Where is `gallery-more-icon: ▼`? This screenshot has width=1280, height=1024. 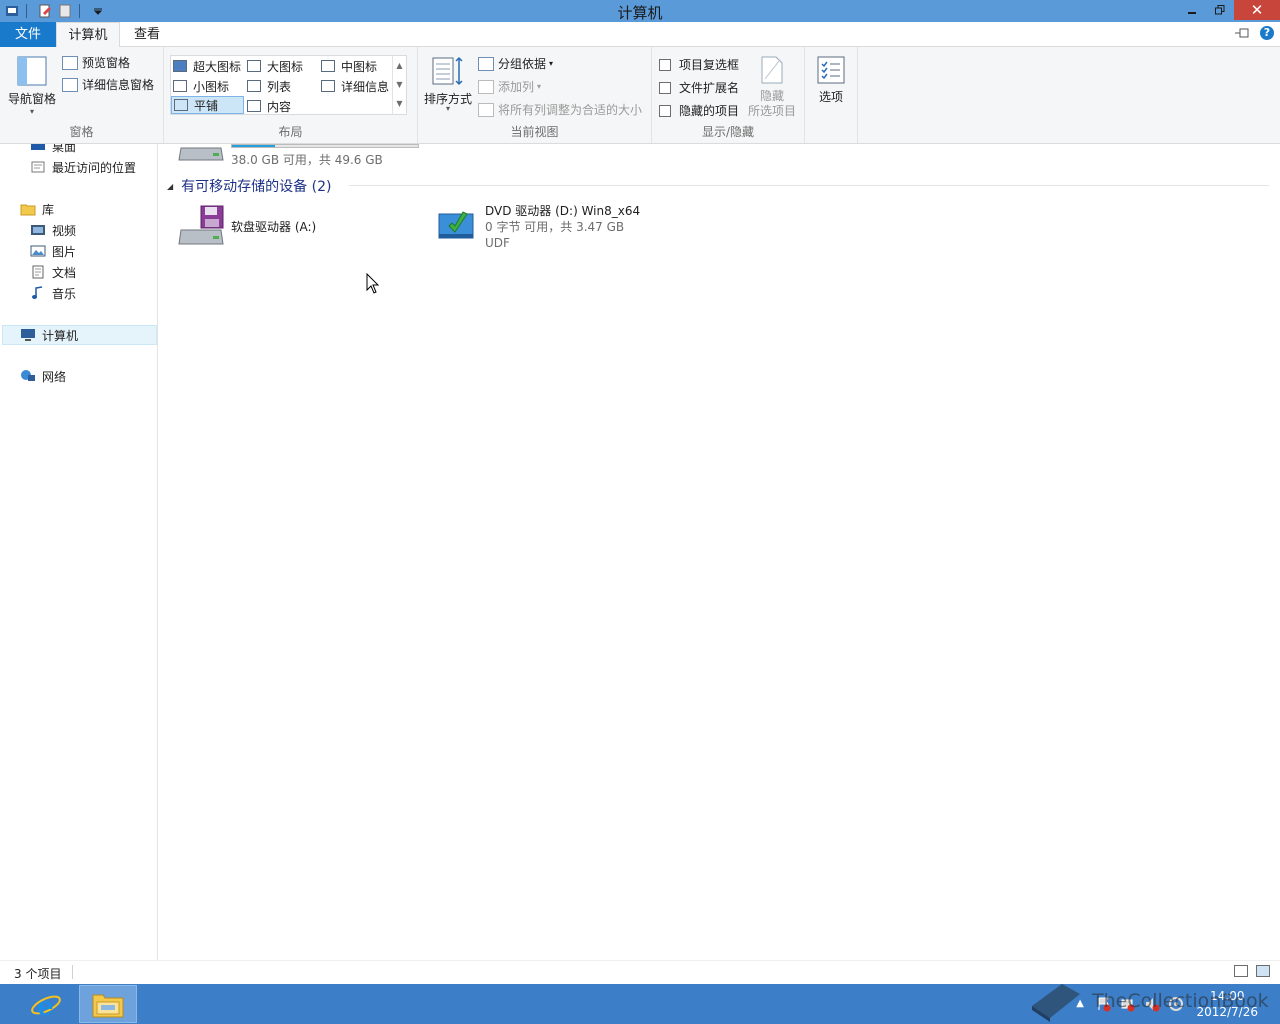
gallery-more-icon: ▼ is located at coordinates (399, 103).